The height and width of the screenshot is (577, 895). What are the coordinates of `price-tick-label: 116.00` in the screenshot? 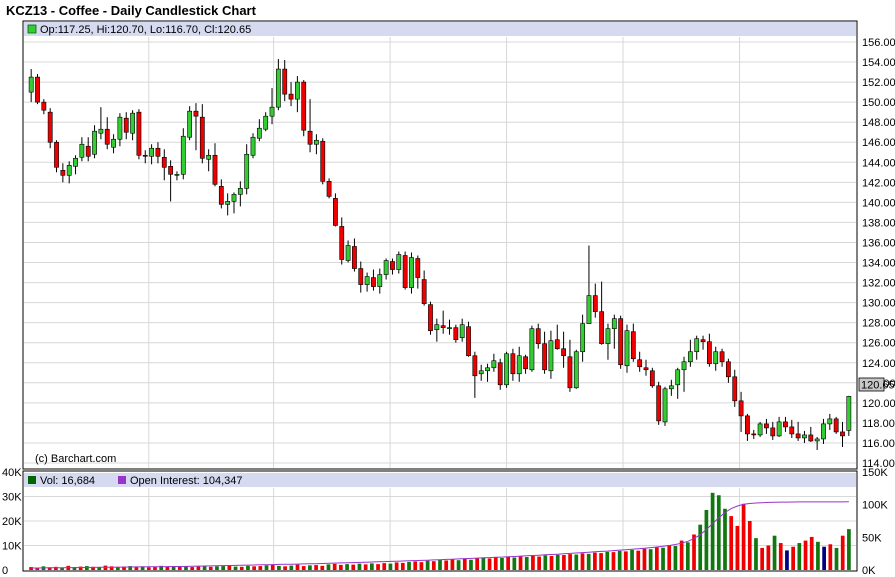 It's located at (878, 444).